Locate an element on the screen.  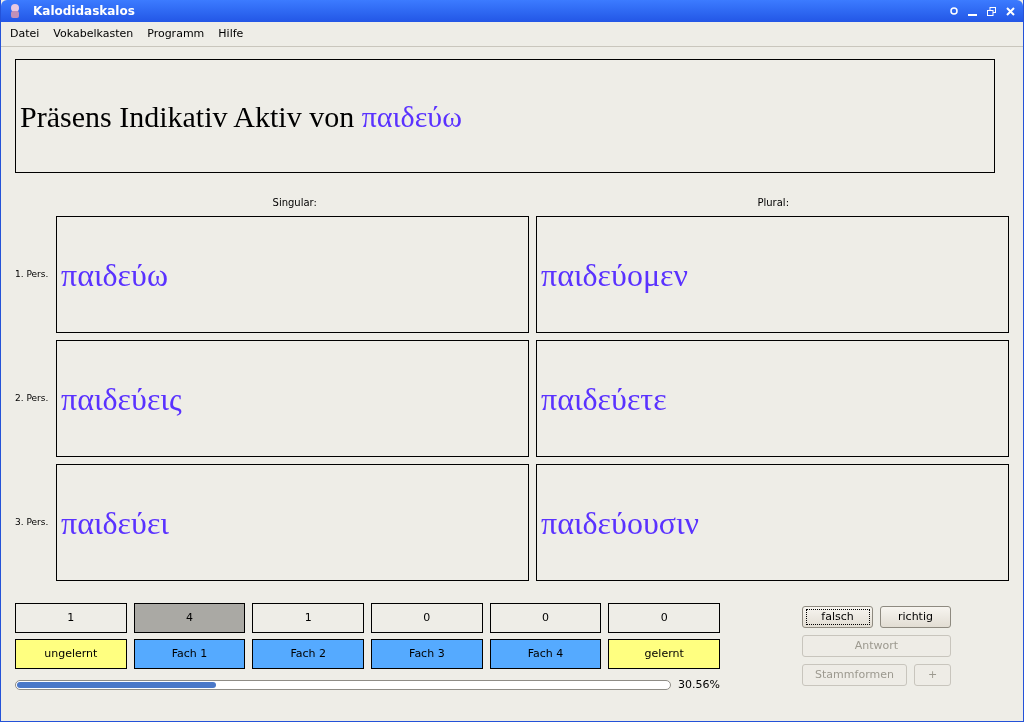
menu-item: Vokabelkasten is located at coordinates (93, 34).